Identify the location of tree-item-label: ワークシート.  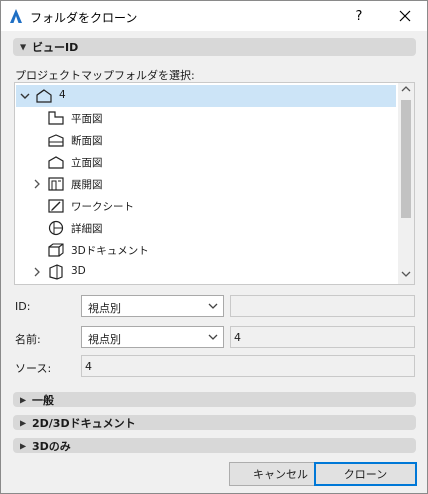
(102, 207).